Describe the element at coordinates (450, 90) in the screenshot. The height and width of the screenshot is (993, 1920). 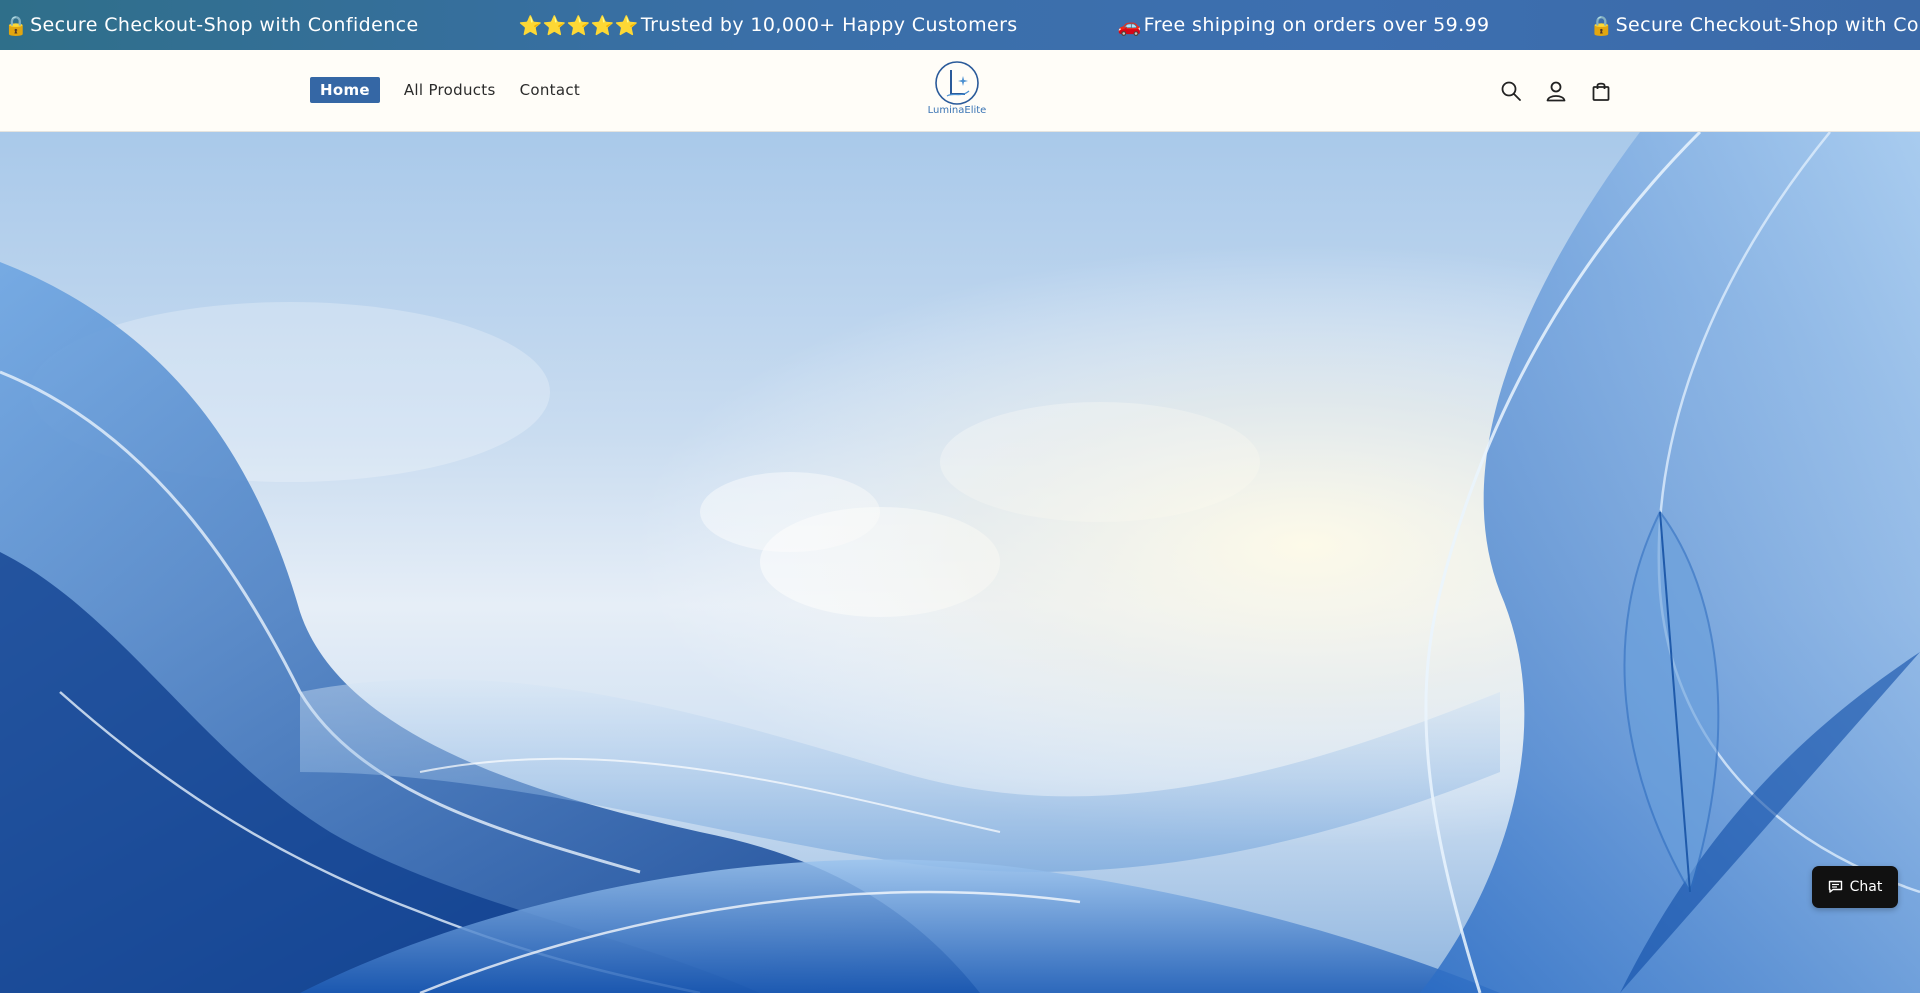
I see `nav-all-products: All Products` at that location.